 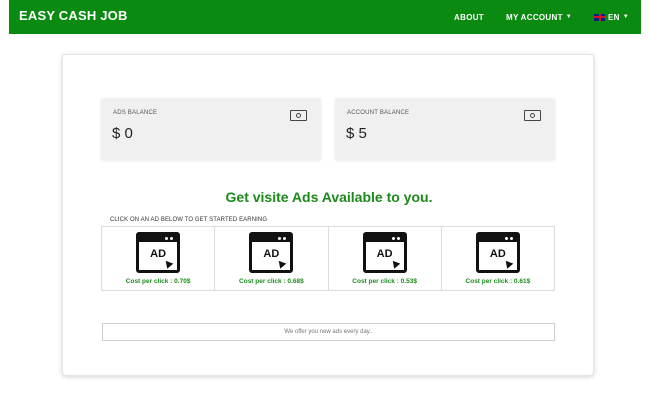 I want to click on nav-language: EN ▼, so click(x=611, y=17).